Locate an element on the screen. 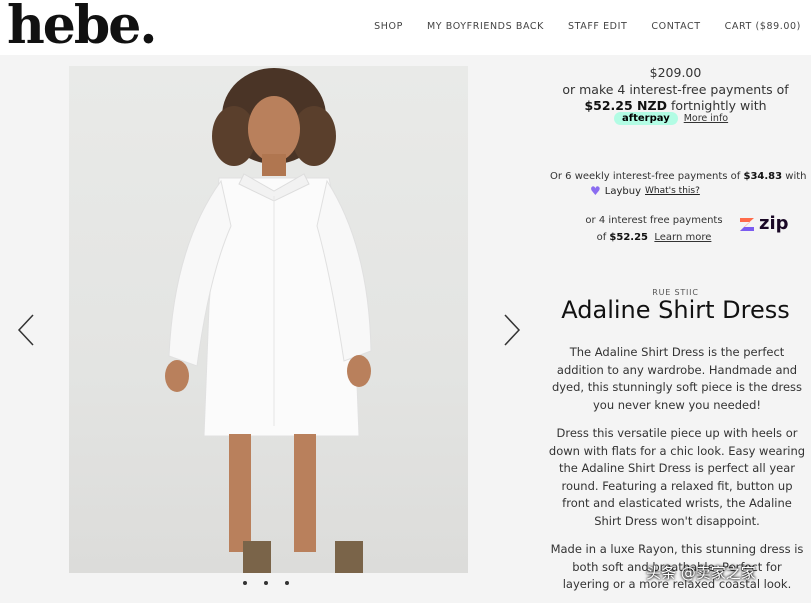 This screenshot has height=603, width=811. nav-cart: CART ($89.00) is located at coordinates (763, 26).